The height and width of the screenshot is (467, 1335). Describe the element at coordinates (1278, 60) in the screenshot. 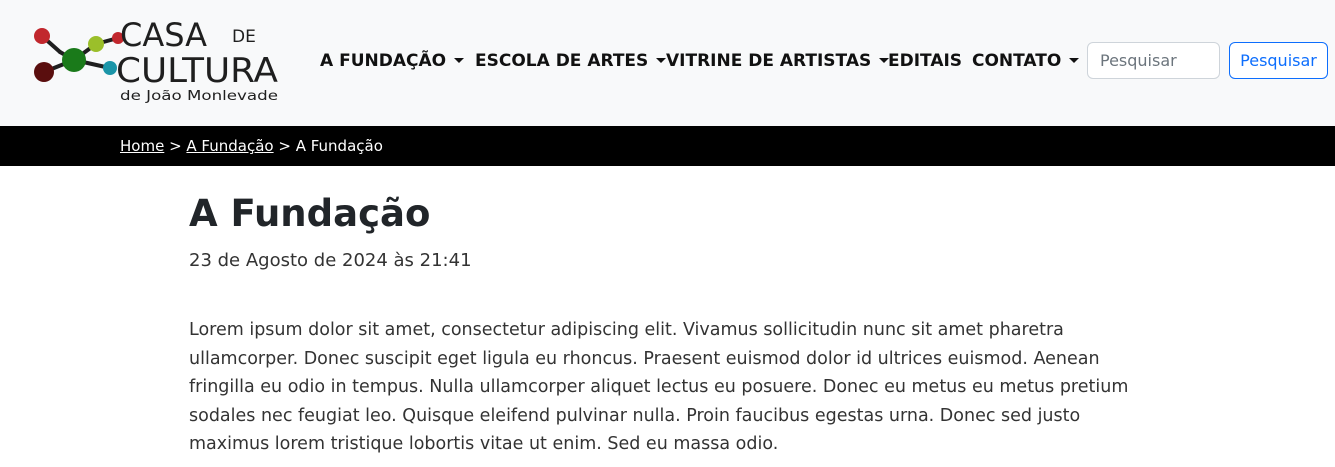

I see `search-button: Pesquisar` at that location.